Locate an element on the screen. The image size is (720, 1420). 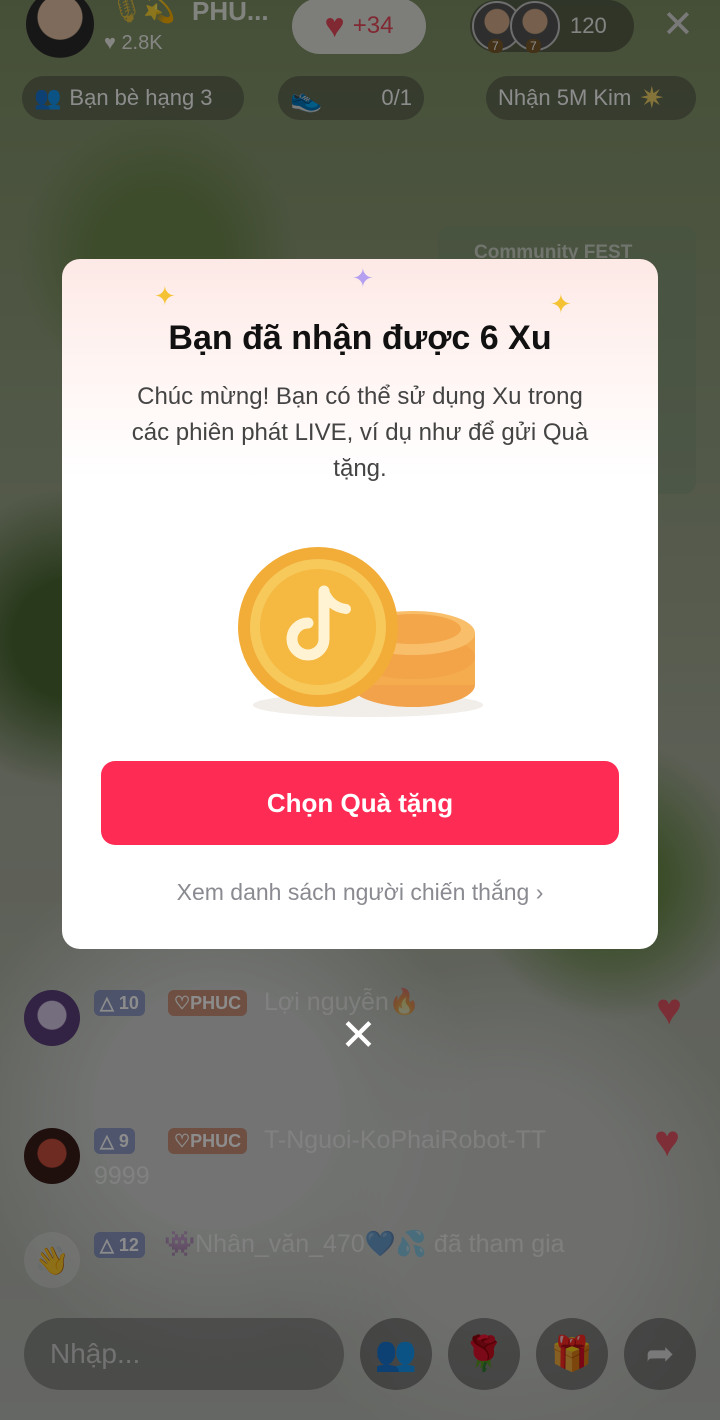
coins-icon is located at coordinates (360, 632).